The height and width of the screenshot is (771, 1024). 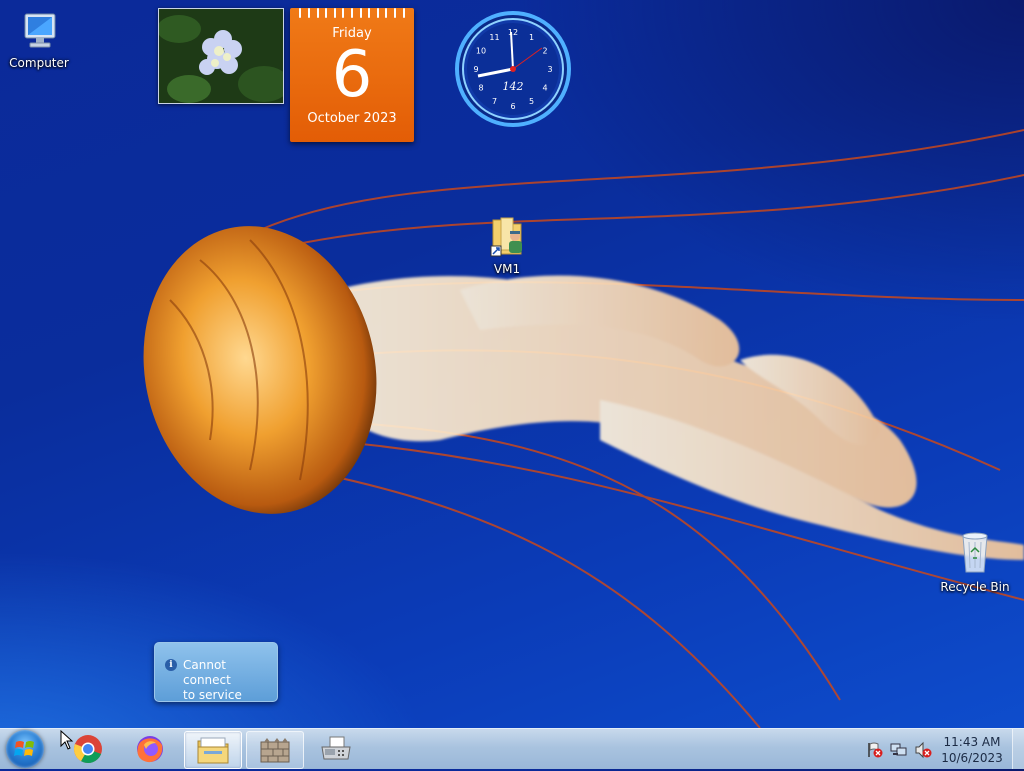 I want to click on clock-numeral: 10, so click(x=481, y=51).